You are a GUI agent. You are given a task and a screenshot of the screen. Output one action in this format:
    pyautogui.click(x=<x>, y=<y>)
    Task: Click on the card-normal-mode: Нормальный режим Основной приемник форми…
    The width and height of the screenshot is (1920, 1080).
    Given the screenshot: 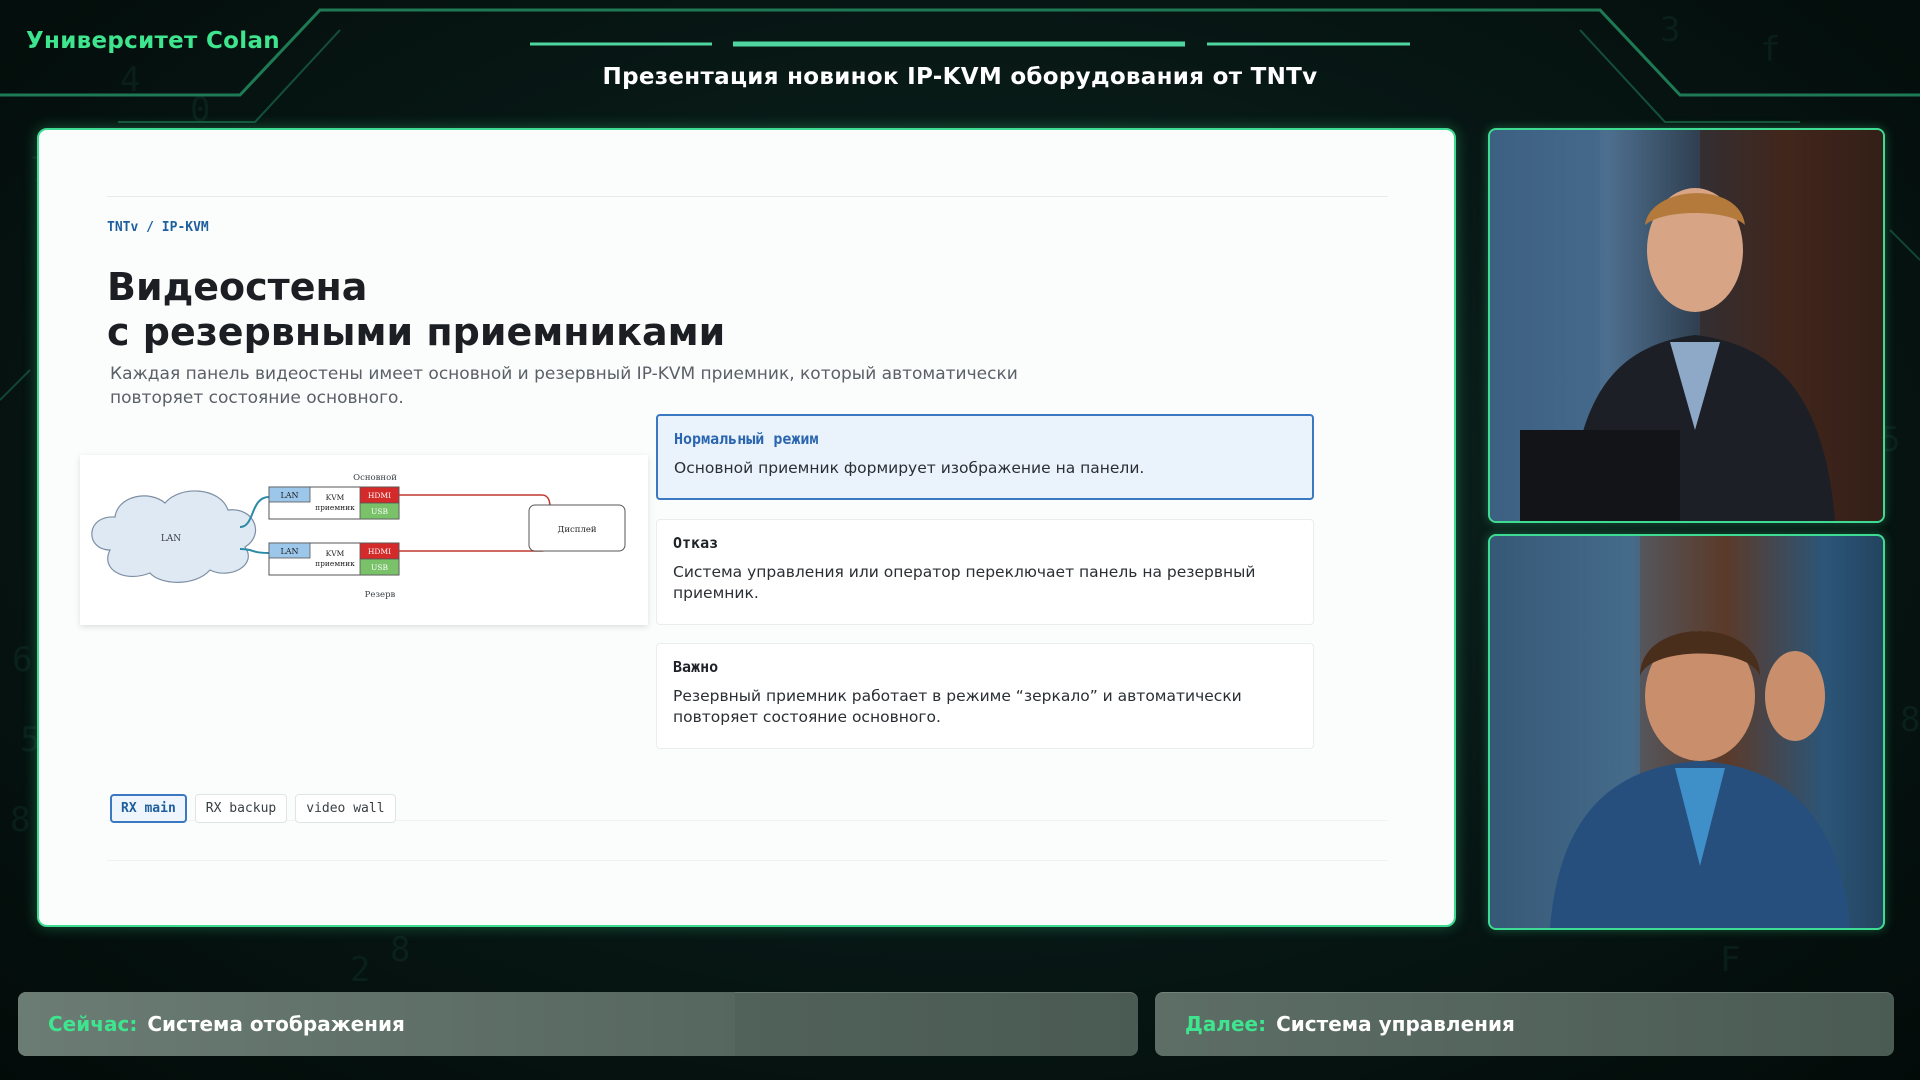 What is the action you would take?
    pyautogui.click(x=985, y=457)
    